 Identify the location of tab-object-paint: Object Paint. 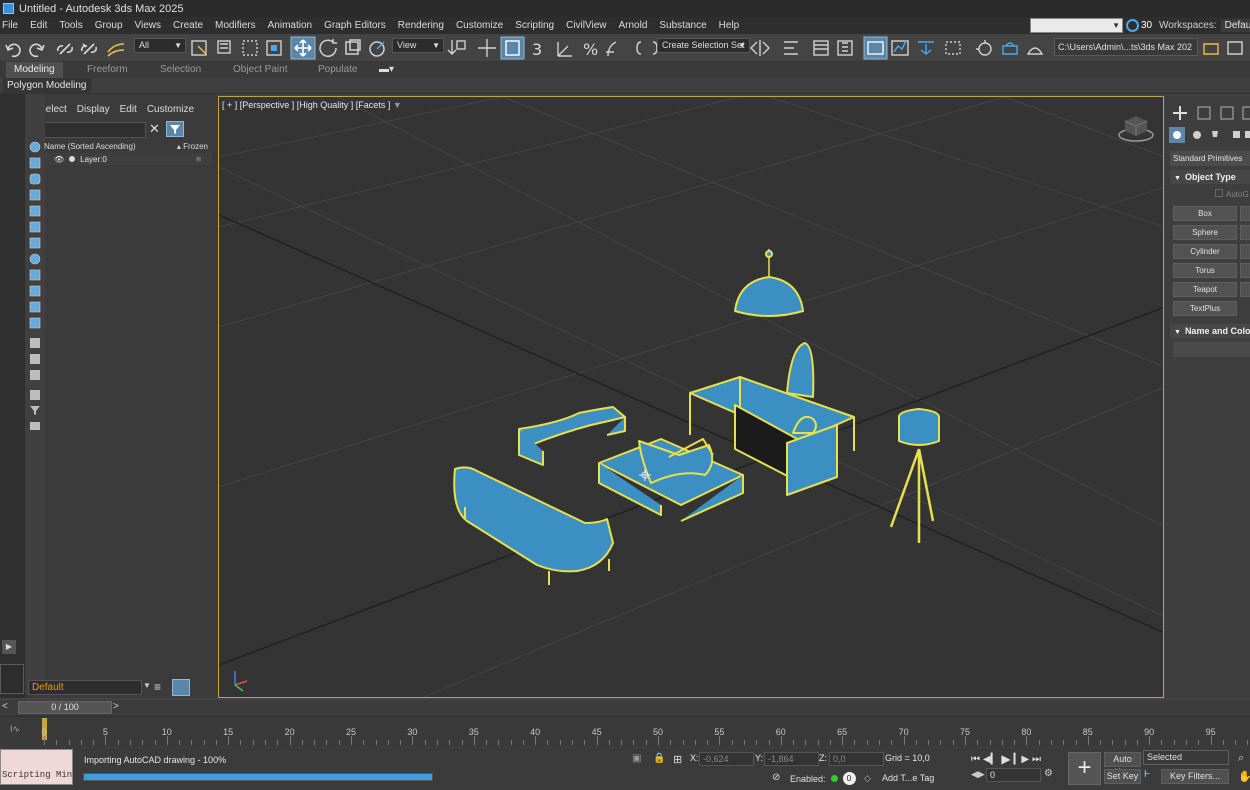
(260, 70).